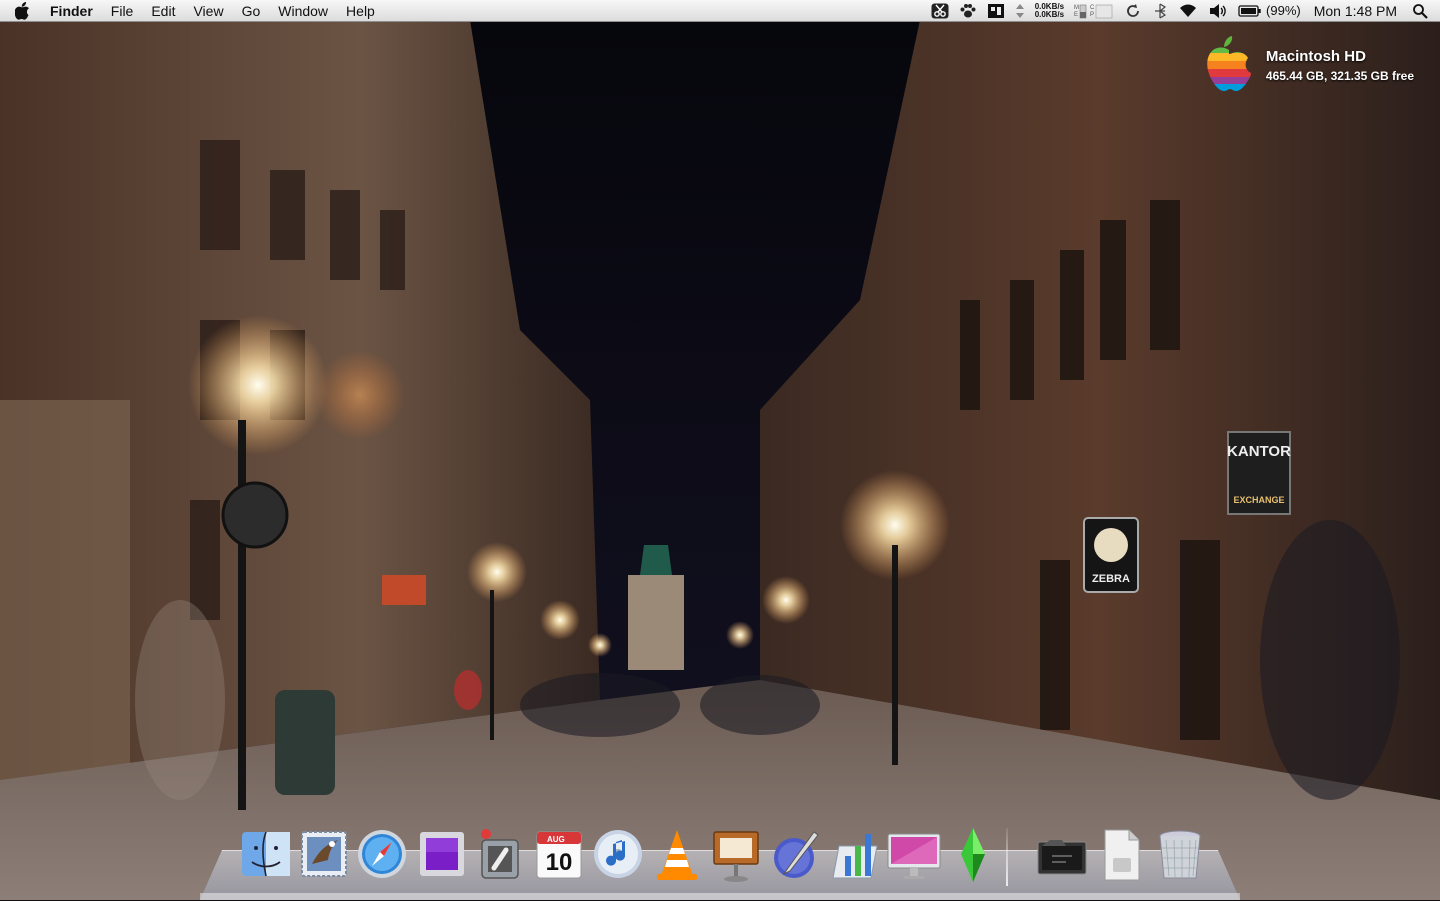 The width and height of the screenshot is (1440, 901). I want to click on network-speed: 0.0KB/s 0.0KB/s, so click(1049, 10).